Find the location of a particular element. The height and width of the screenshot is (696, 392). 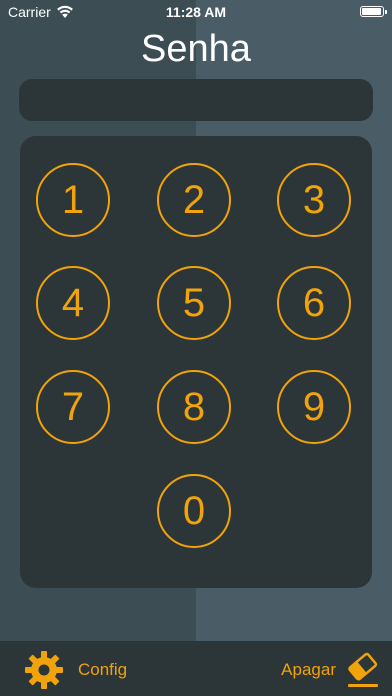

key-0: 0 is located at coordinates (194, 511).